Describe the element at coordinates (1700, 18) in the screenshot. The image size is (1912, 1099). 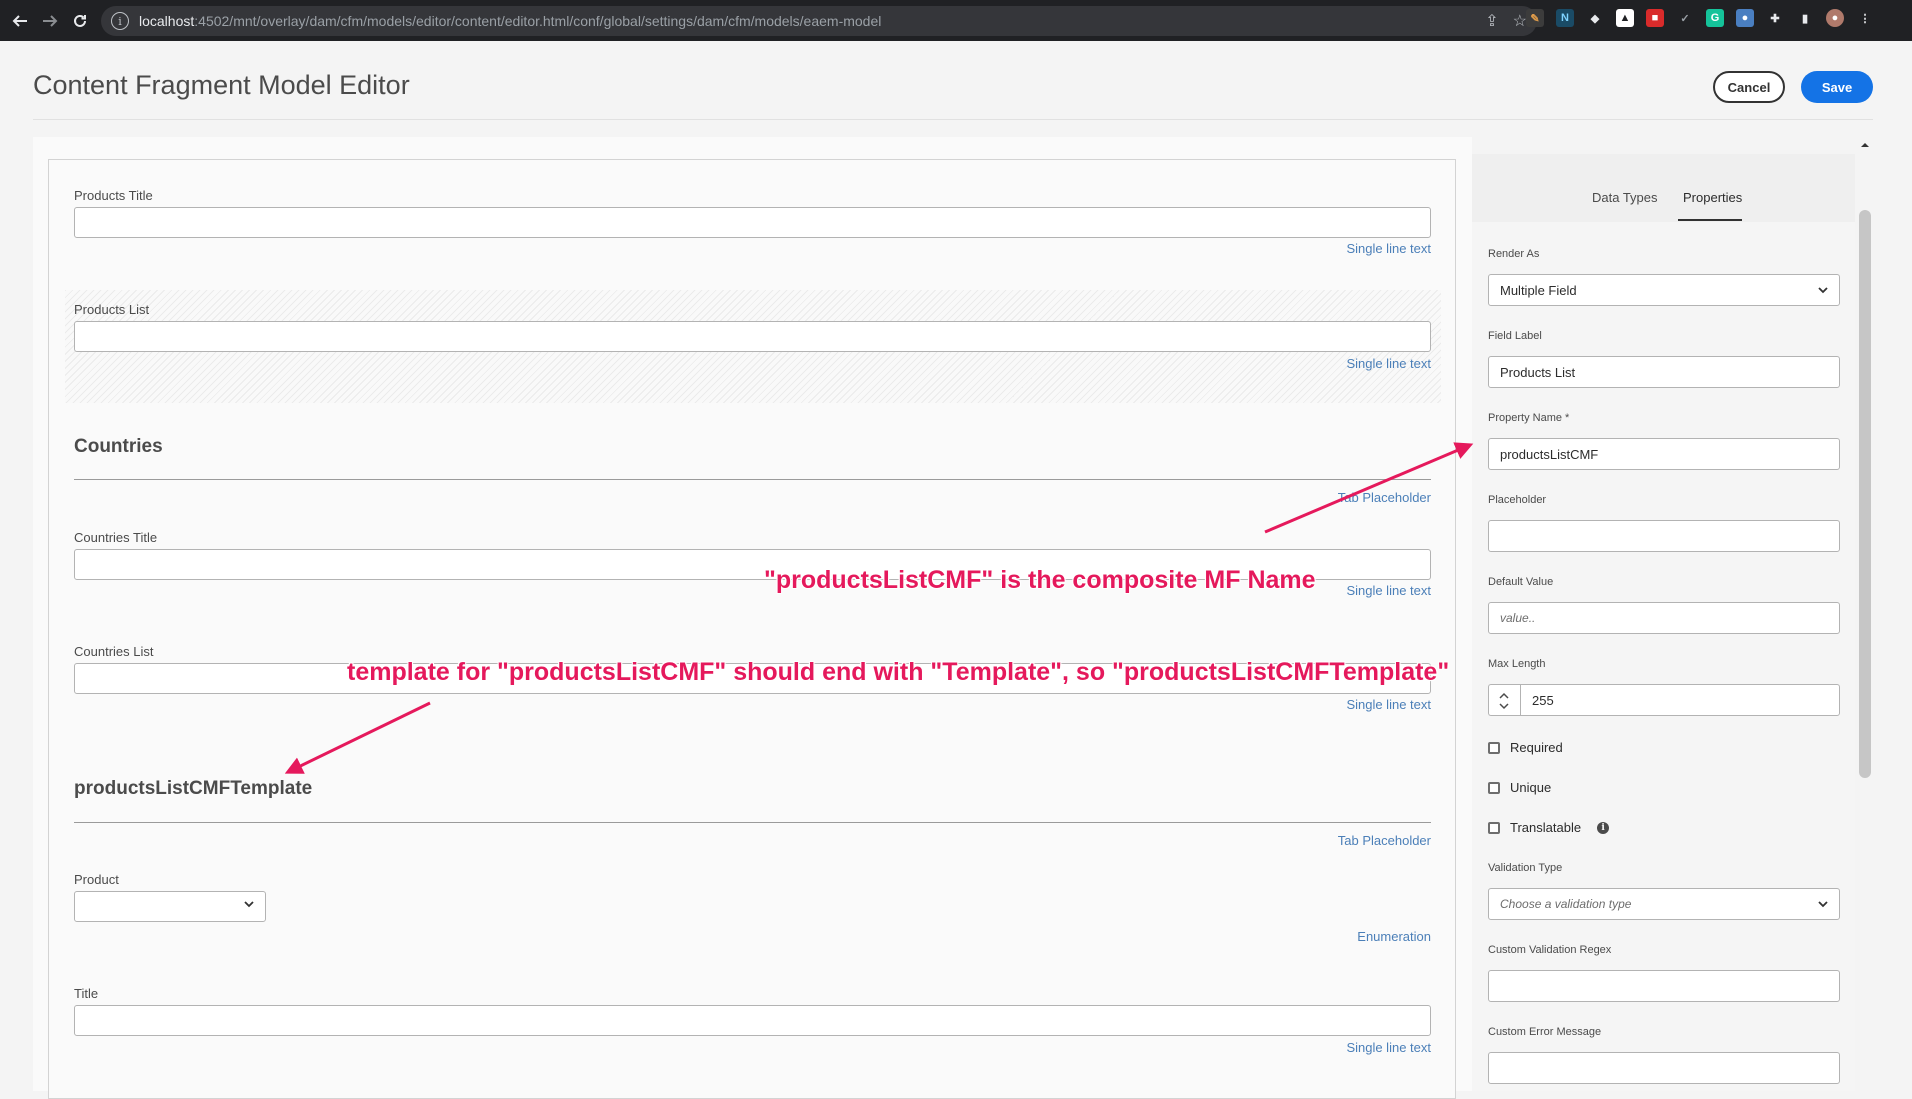
I see `extensions-bar: ✎ N ◆ ▲ ■ ✓ G ● ✚ ▮ ● ⋮` at that location.